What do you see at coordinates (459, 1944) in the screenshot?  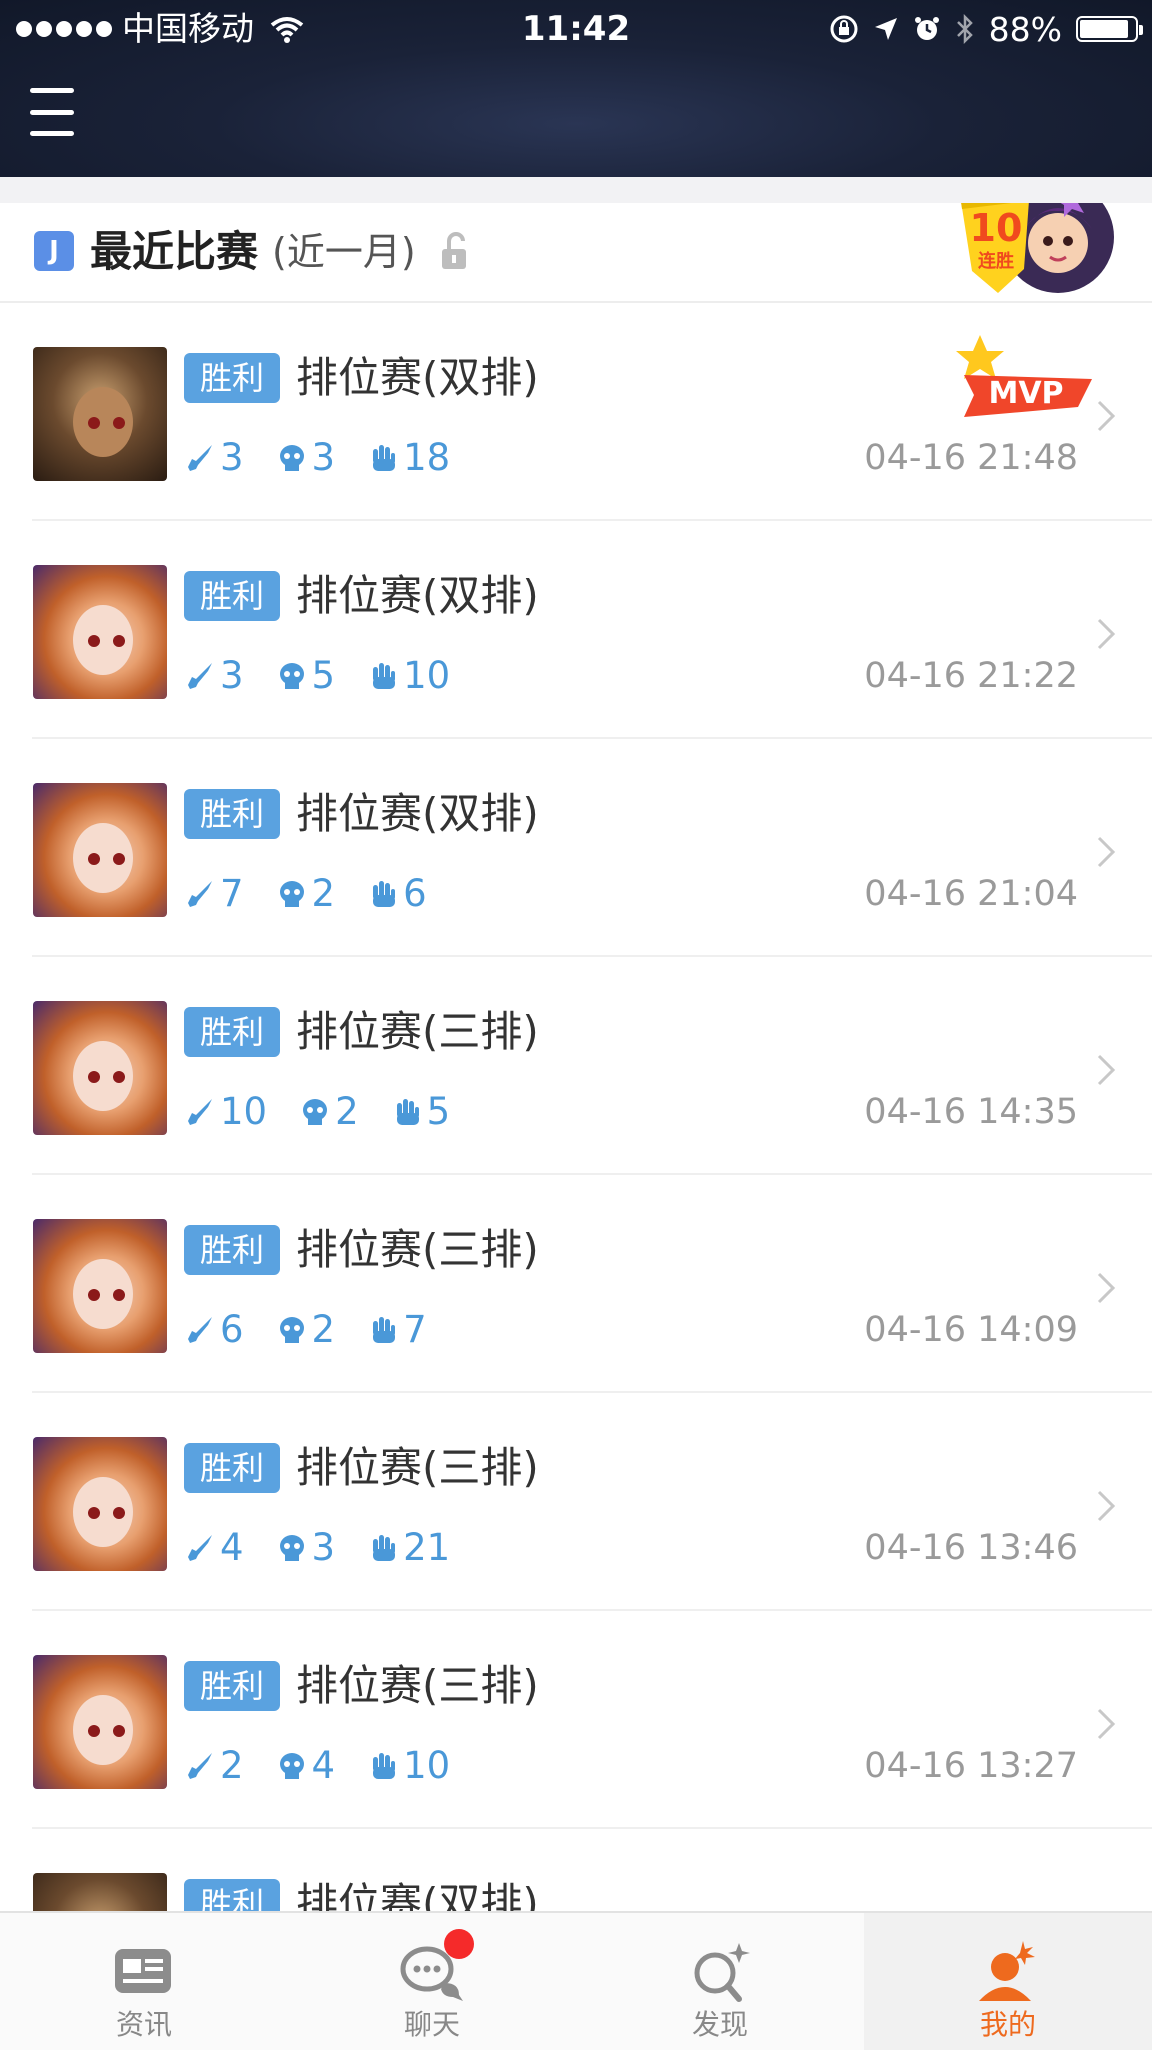 I see `notification-dot` at bounding box center [459, 1944].